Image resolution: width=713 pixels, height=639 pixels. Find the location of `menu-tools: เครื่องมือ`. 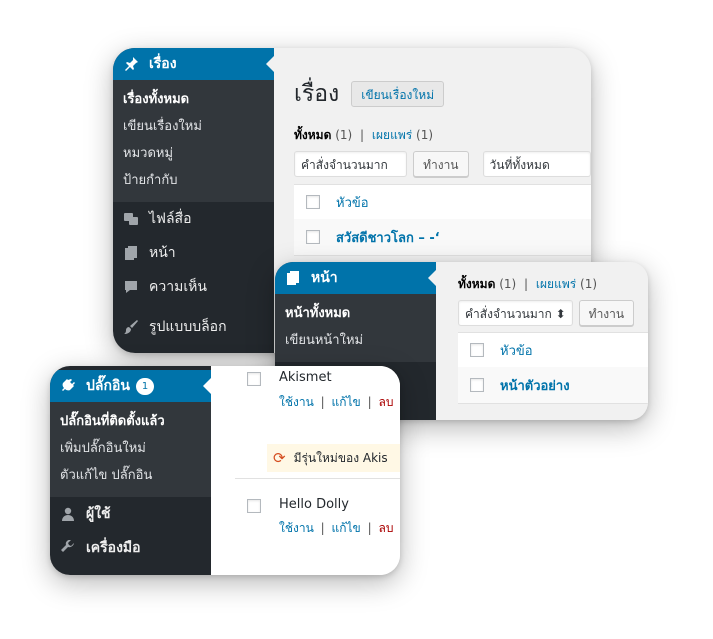

menu-tools: เครื่องมือ is located at coordinates (130, 548).